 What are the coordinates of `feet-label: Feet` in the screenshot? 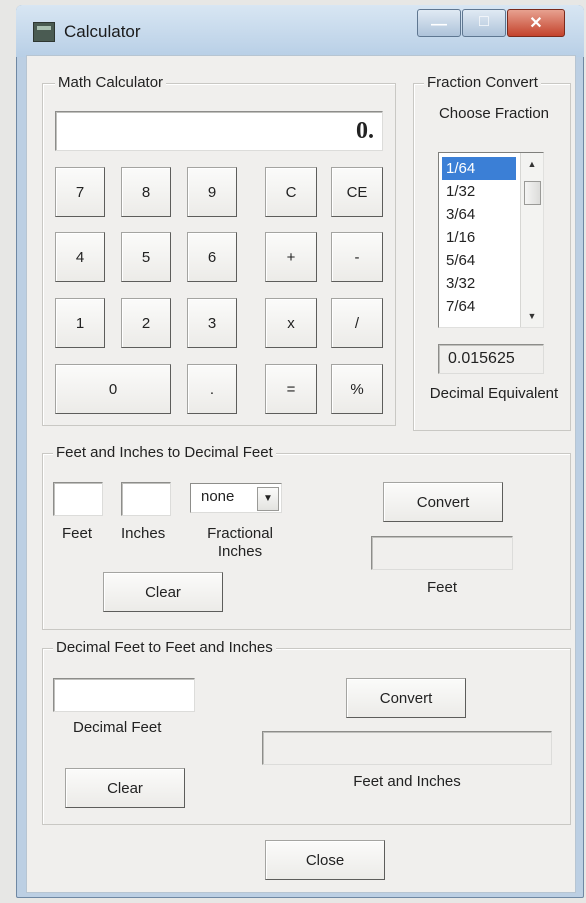 It's located at (77, 533).